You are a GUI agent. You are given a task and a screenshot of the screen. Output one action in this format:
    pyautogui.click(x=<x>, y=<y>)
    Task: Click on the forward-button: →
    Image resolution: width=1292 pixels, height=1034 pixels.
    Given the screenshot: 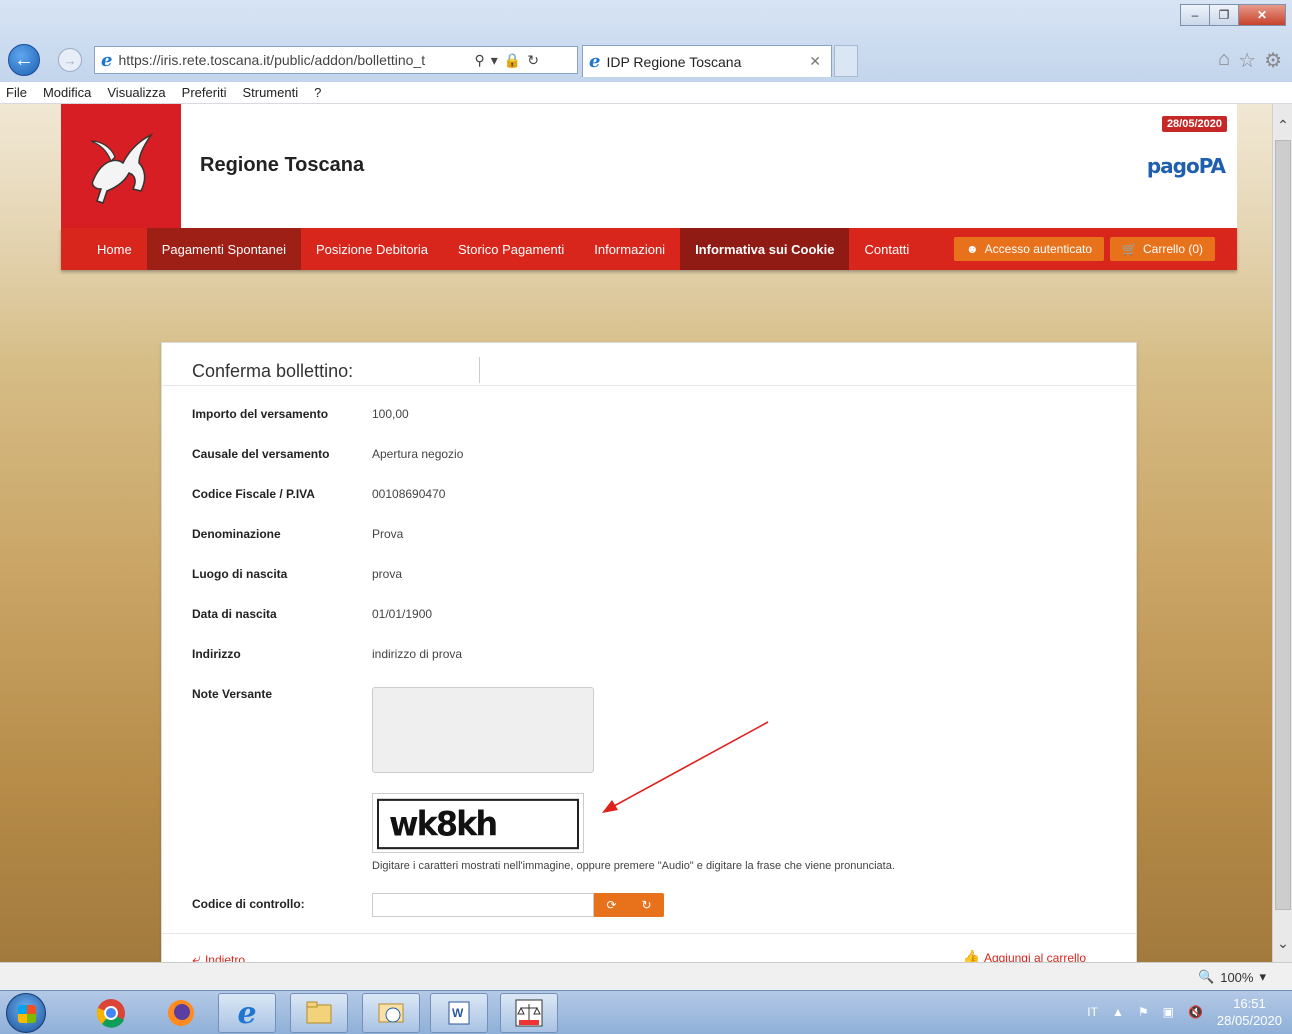 What is the action you would take?
    pyautogui.click(x=70, y=60)
    